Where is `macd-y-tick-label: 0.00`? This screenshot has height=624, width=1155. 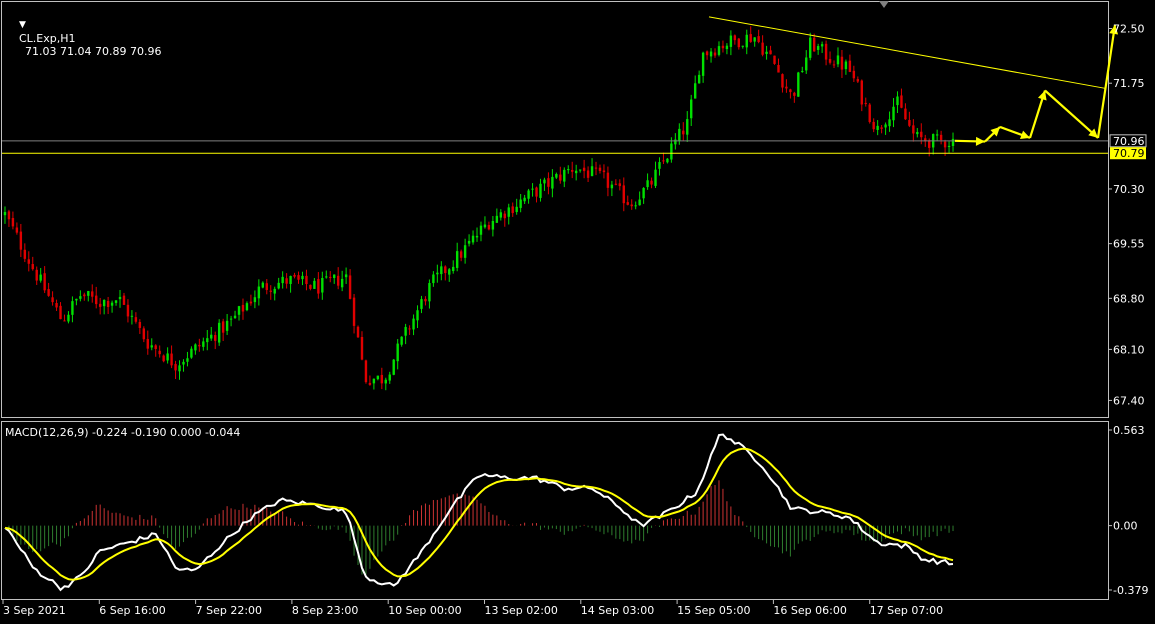 macd-y-tick-label: 0.00 is located at coordinates (1125, 526).